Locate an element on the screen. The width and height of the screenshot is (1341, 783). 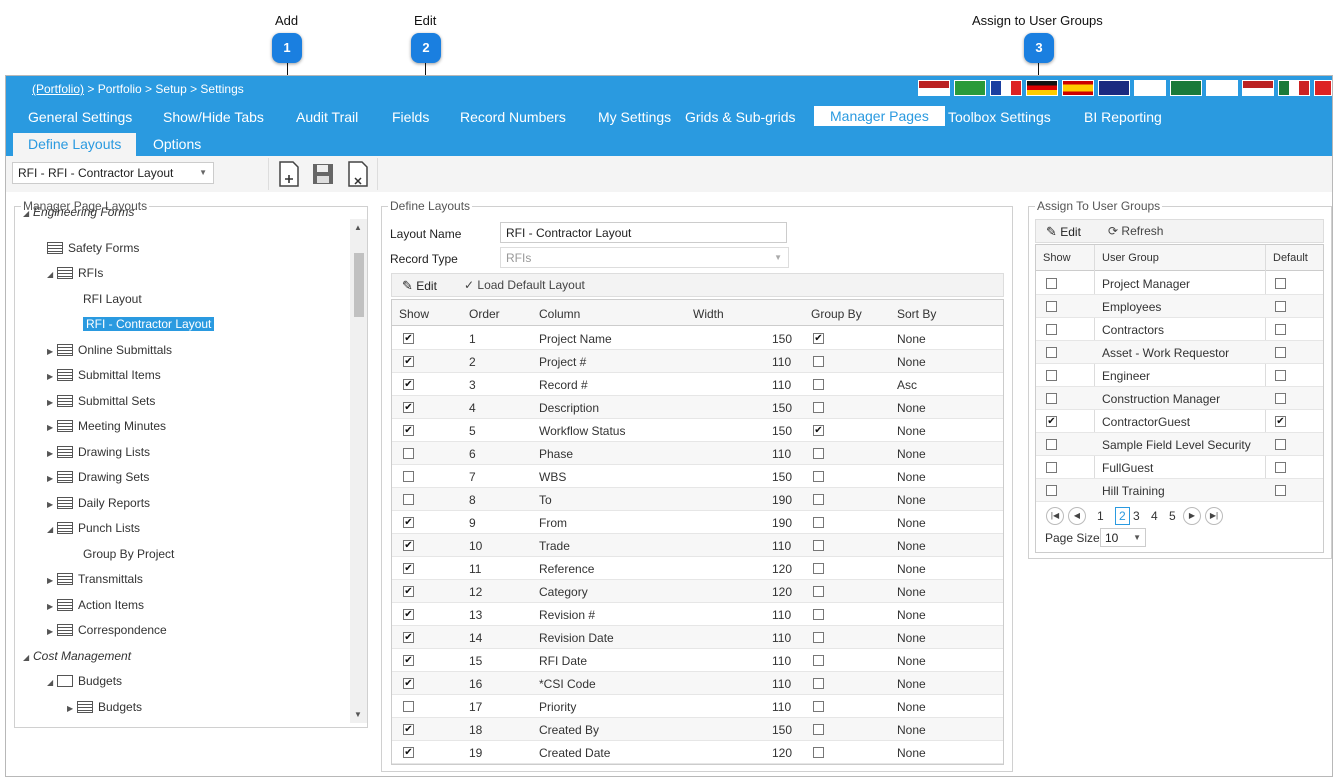
nav-tab-1: Show/Hide Tabs is located at coordinates (213, 117).